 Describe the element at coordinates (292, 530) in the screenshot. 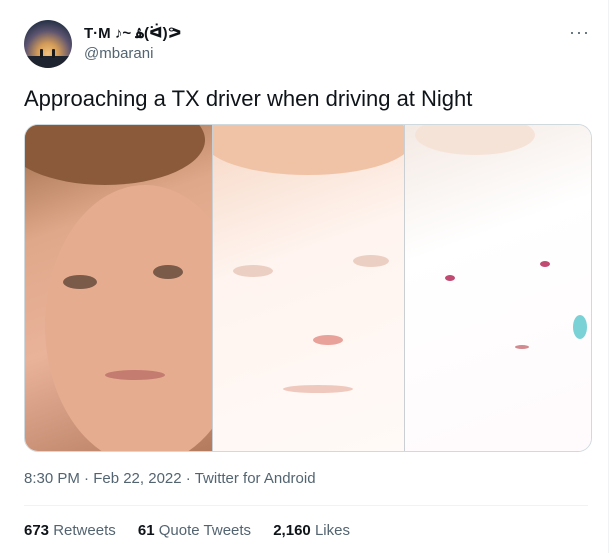

I see `likes-count: 2,160` at that location.